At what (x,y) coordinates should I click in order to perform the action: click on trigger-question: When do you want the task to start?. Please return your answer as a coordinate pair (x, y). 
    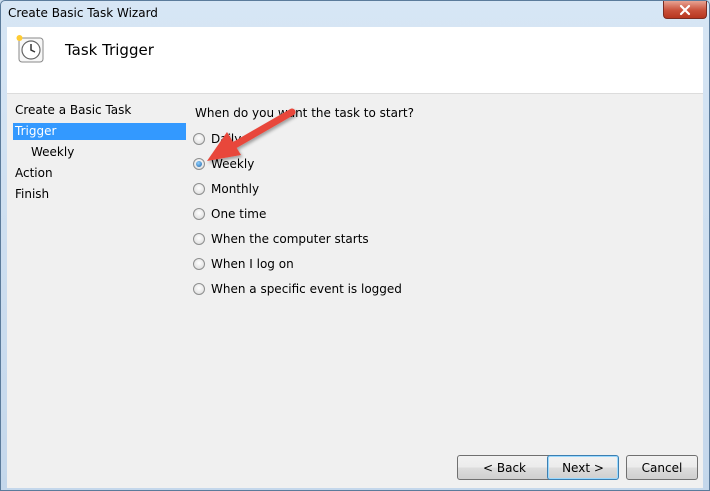
    Looking at the image, I should click on (304, 113).